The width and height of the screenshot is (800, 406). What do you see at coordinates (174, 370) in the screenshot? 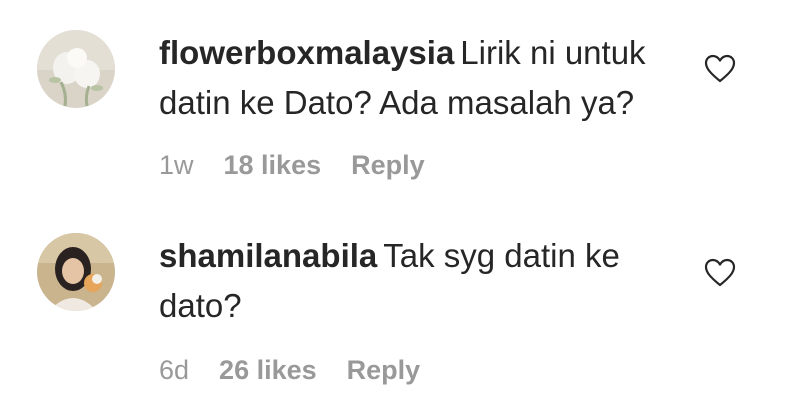
I see `comment-time: 6d` at bounding box center [174, 370].